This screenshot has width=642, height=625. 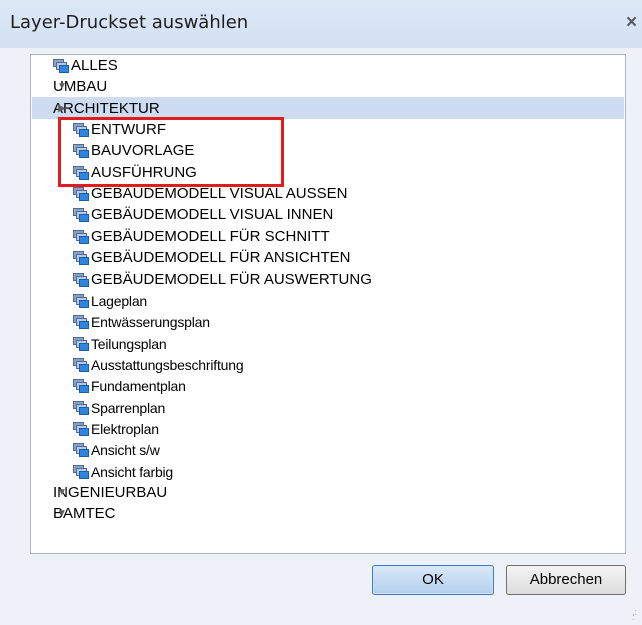 What do you see at coordinates (433, 580) in the screenshot?
I see `ok-button: OK` at bounding box center [433, 580].